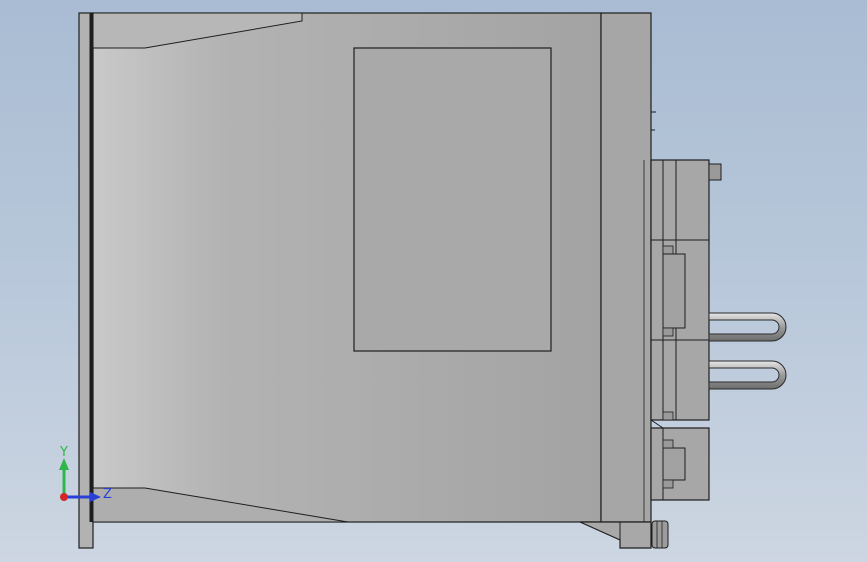 The width and height of the screenshot is (867, 562). What do you see at coordinates (747, 375) in the screenshot?
I see `u-tube-lower` at bounding box center [747, 375].